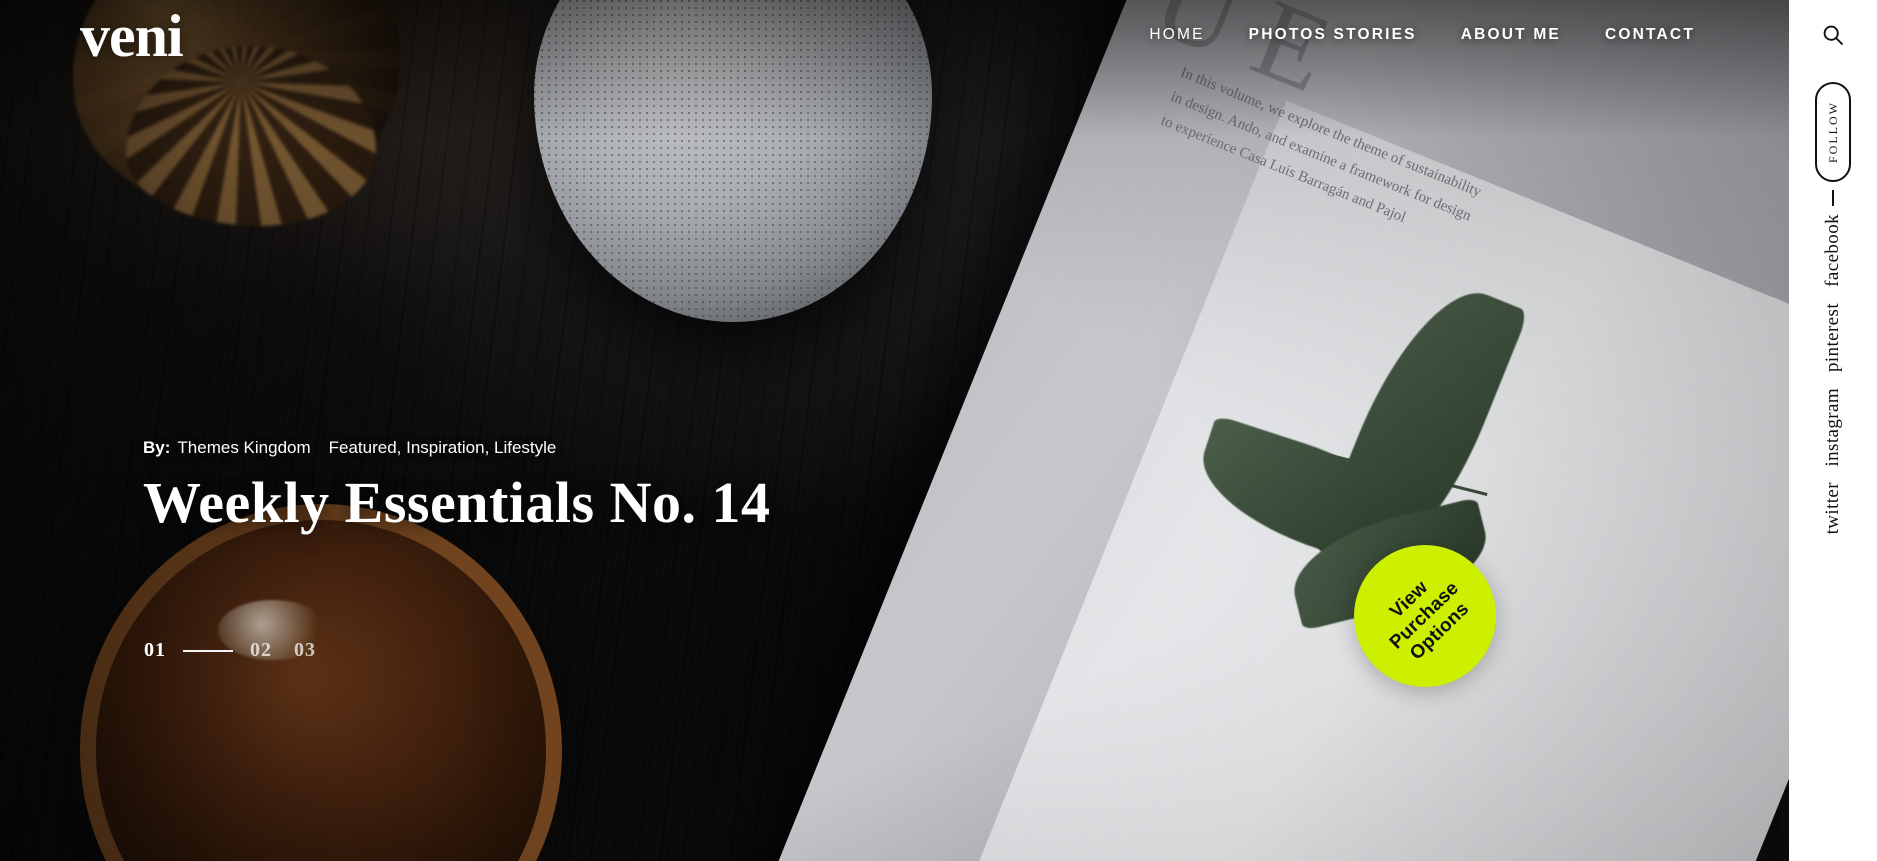  What do you see at coordinates (1833, 508) in the screenshot?
I see `social-link-twitter: twitter` at bounding box center [1833, 508].